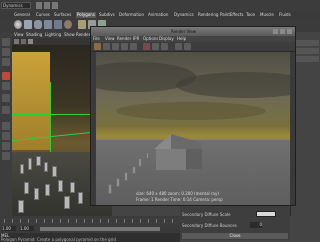  Describe the element at coordinates (282, 31) in the screenshot. I see `maximize-icon` at that location.